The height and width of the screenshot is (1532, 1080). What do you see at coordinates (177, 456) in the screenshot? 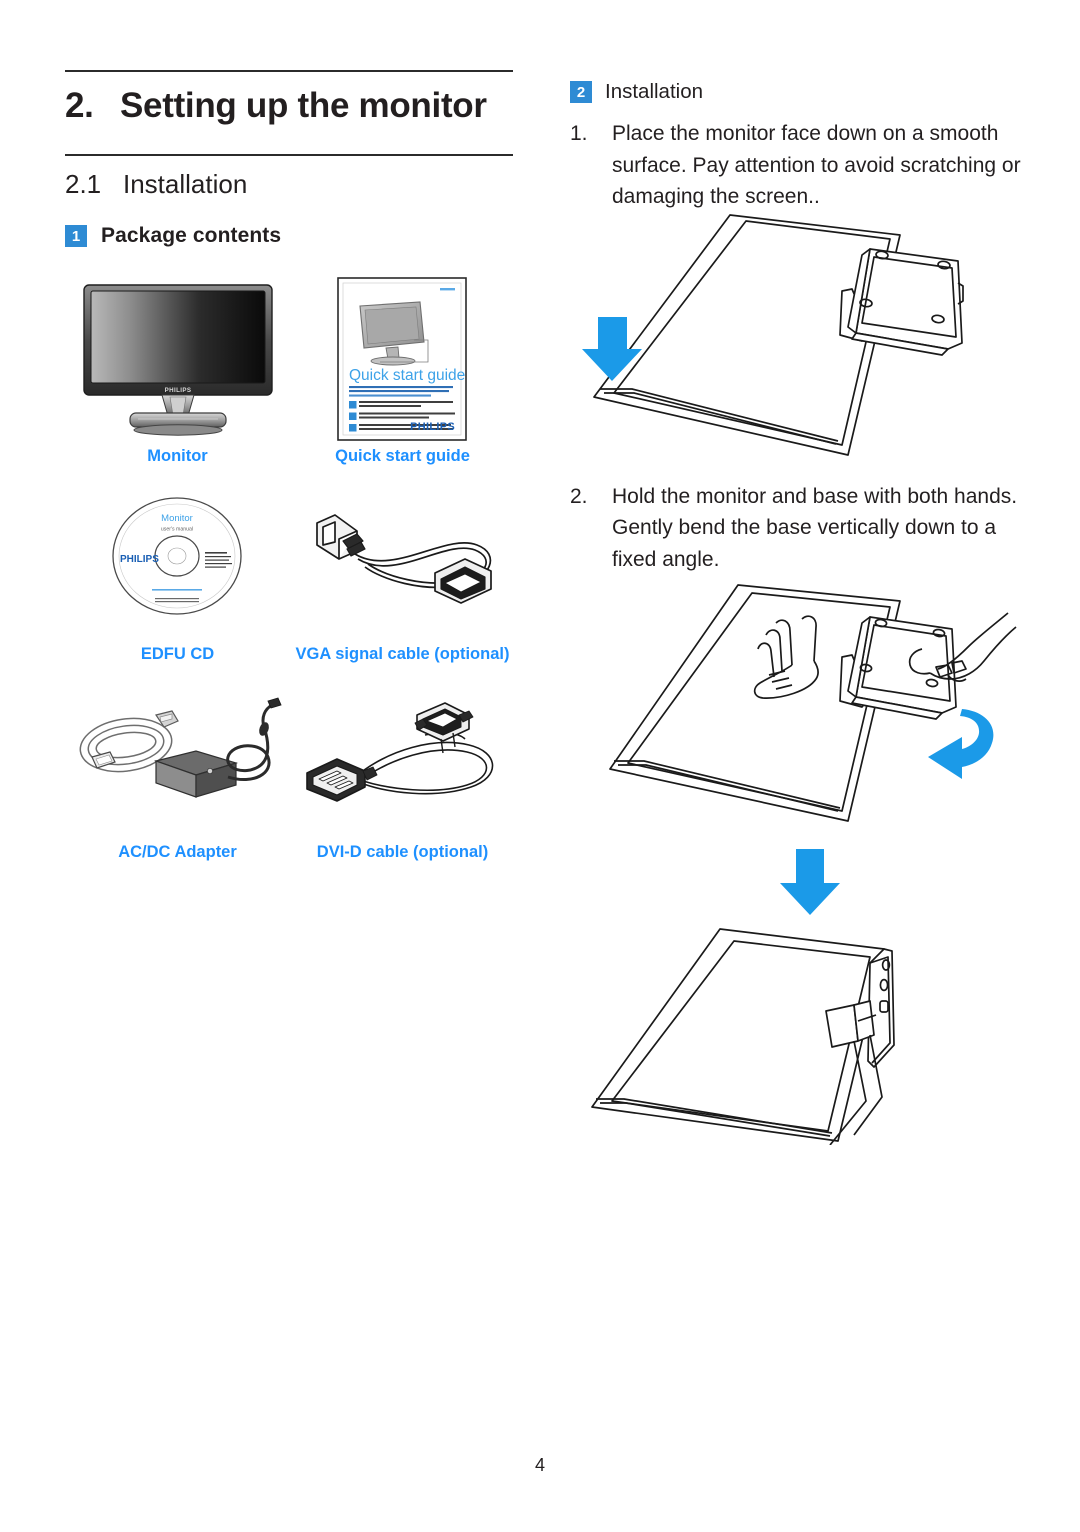
I see `package-item-caption: Monitor` at bounding box center [177, 456].